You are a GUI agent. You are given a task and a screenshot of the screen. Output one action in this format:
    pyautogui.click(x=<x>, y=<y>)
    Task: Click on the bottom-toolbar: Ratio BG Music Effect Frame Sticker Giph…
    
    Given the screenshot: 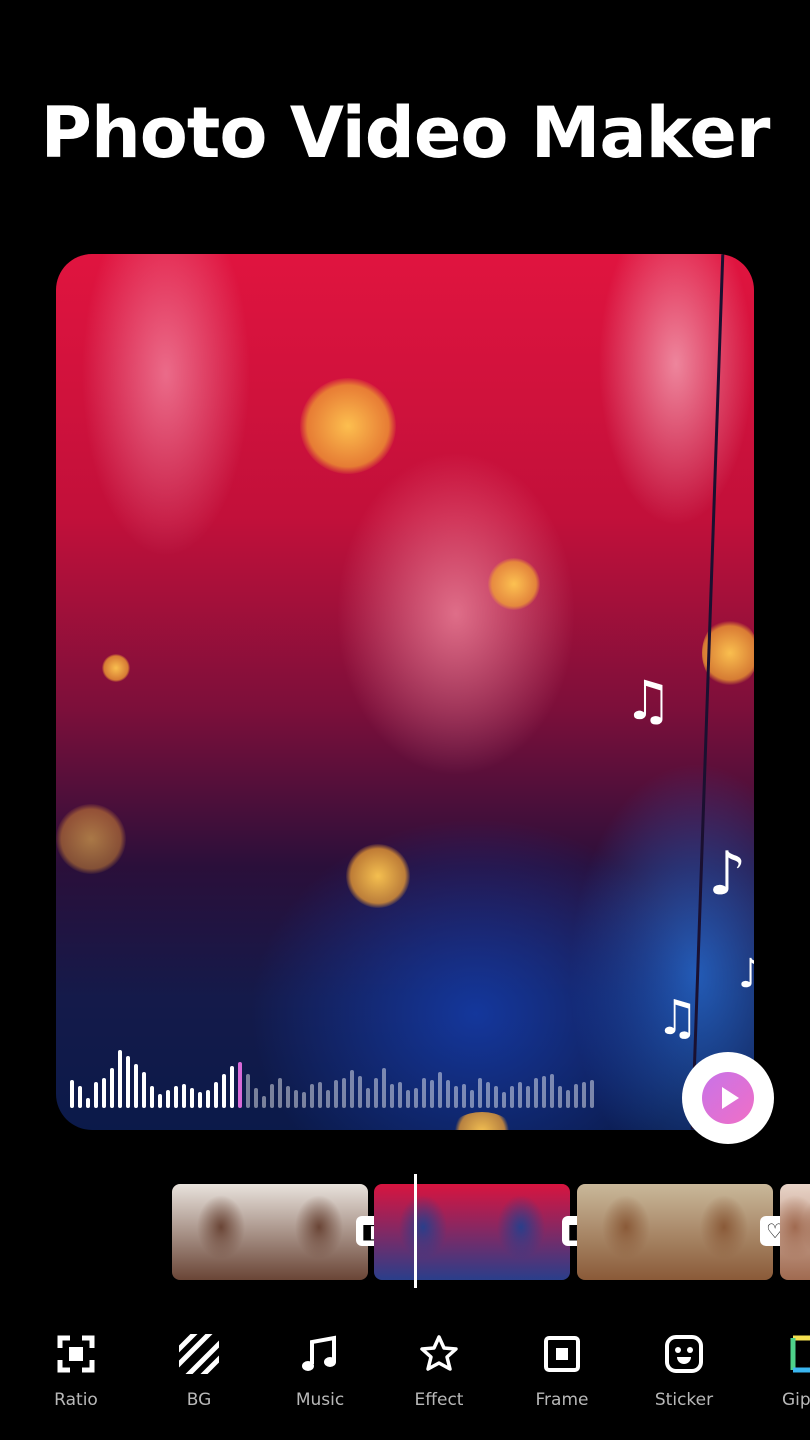 What is the action you would take?
    pyautogui.click(x=405, y=1375)
    